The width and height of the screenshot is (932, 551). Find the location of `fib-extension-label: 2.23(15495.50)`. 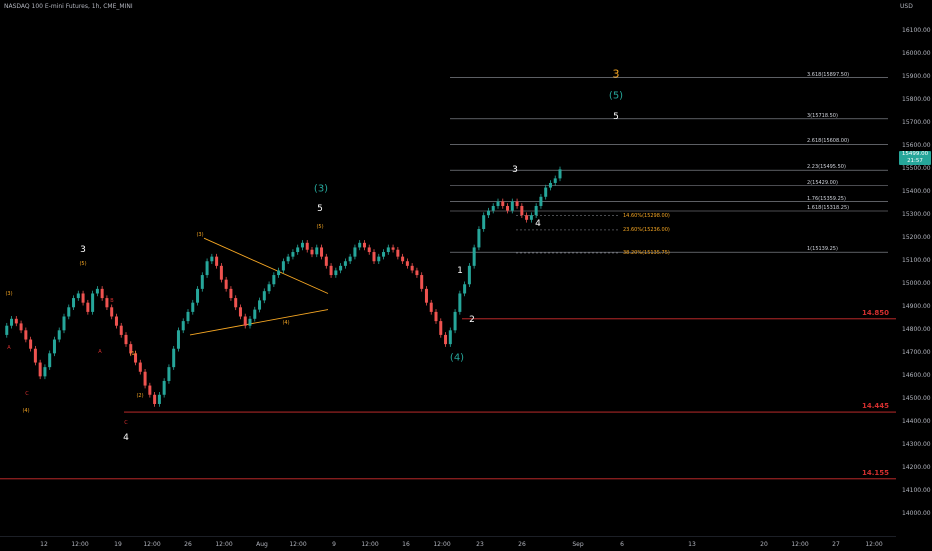

fib-extension-label: 2.23(15495.50) is located at coordinates (826, 167).